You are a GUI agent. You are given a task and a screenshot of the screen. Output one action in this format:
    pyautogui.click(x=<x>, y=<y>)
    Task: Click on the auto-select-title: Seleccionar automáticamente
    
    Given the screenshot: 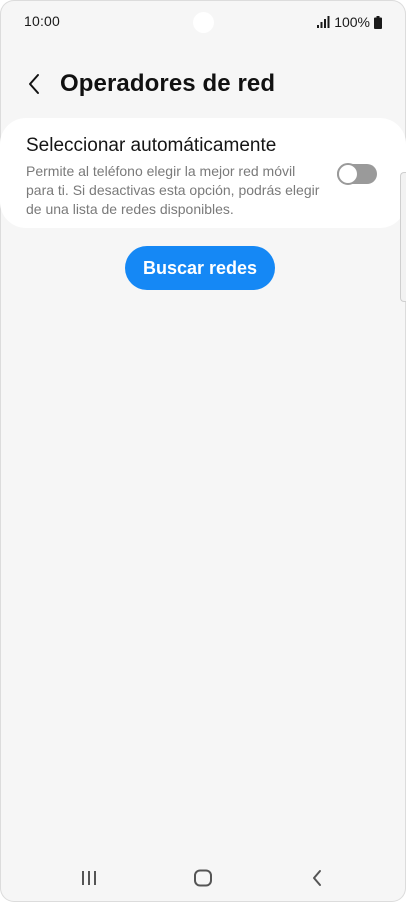 What is the action you would take?
    pyautogui.click(x=151, y=145)
    